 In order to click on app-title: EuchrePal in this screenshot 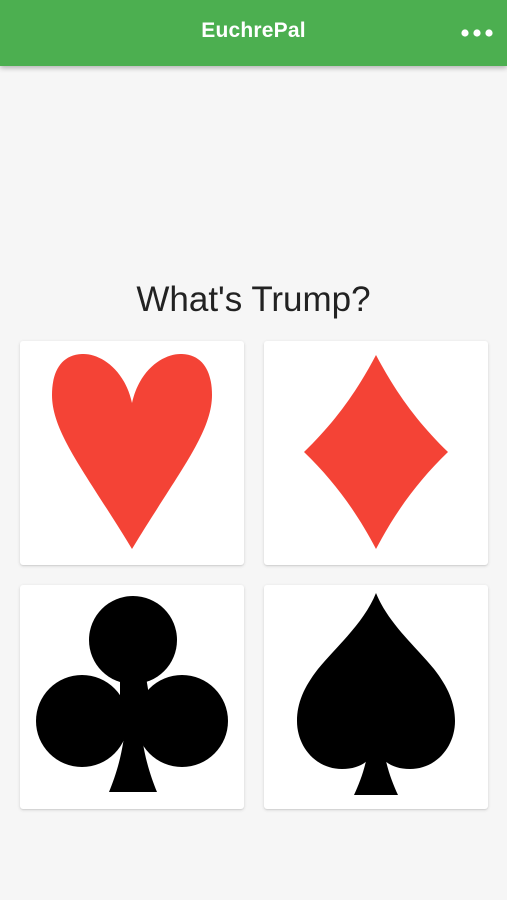, I will do `click(253, 30)`.